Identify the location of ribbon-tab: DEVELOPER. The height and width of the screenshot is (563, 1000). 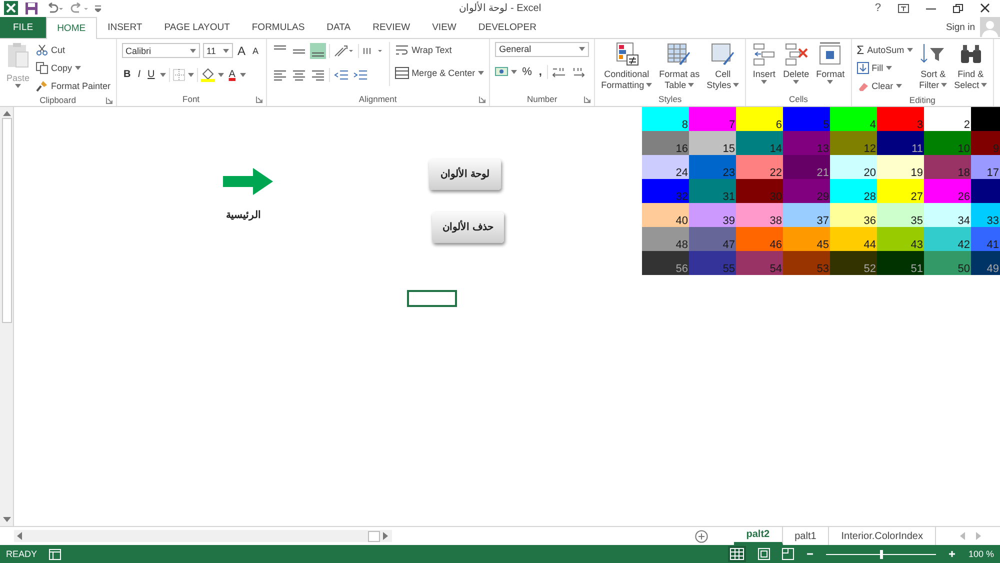
(507, 27).